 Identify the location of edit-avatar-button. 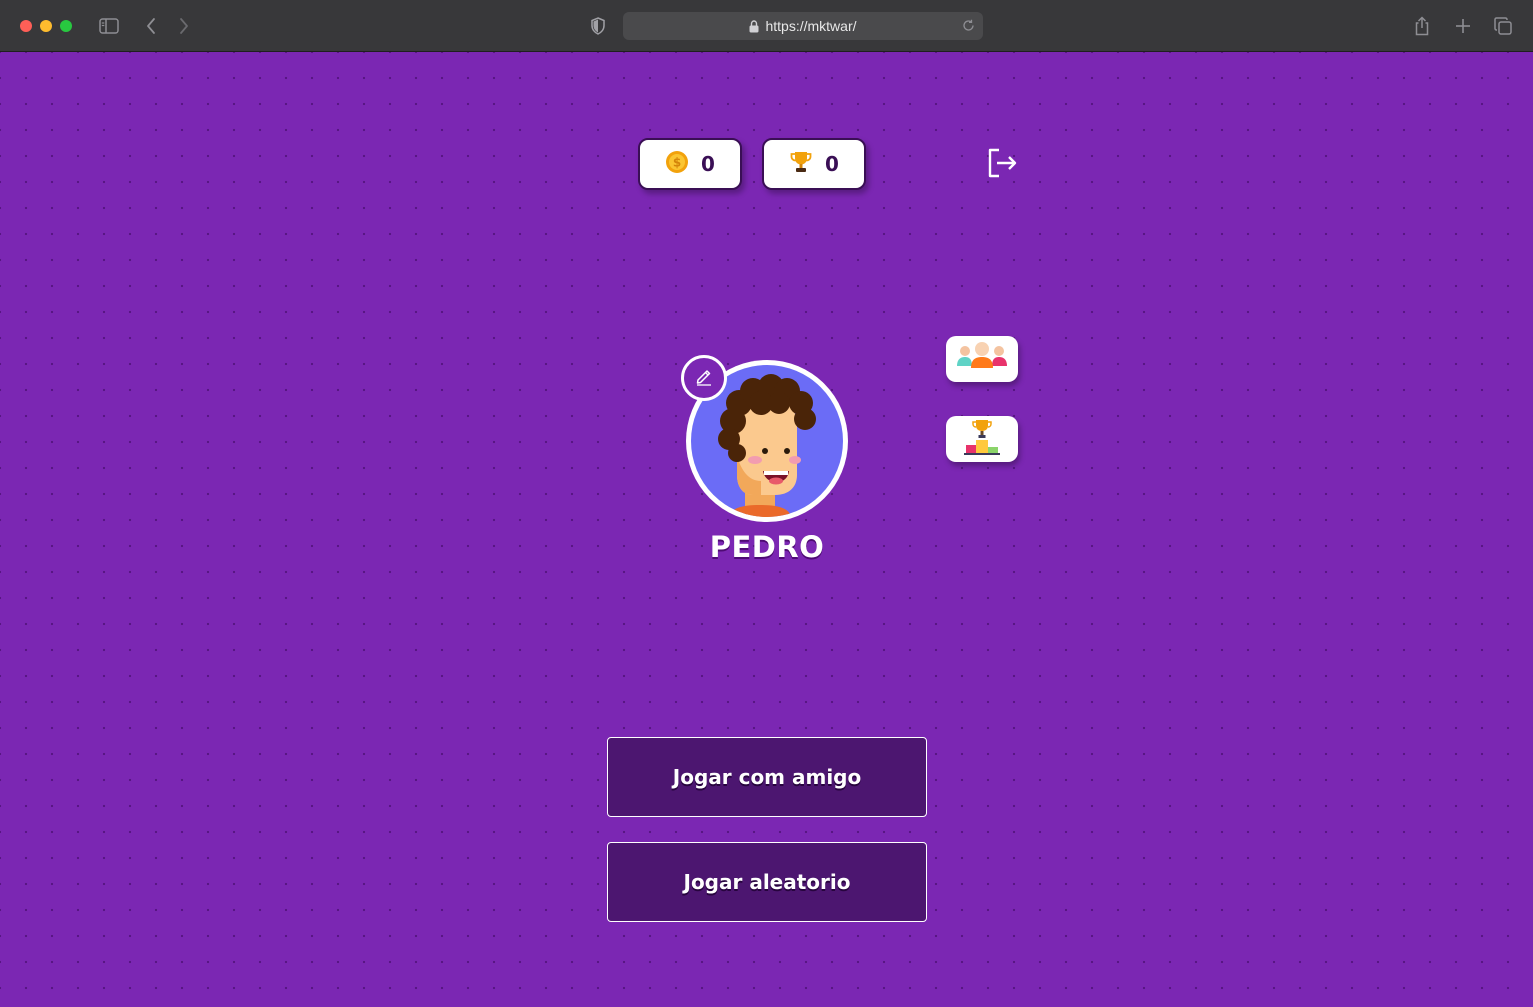
(704, 378).